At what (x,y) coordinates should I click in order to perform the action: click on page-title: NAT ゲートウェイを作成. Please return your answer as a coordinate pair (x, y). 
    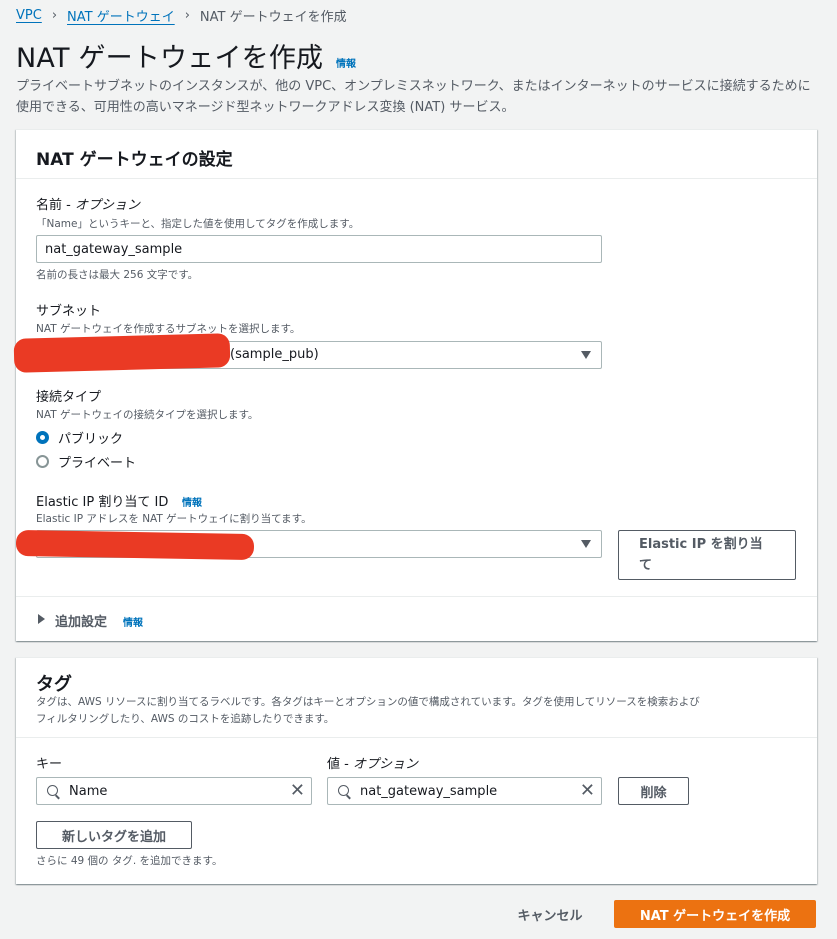
    Looking at the image, I should click on (170, 58).